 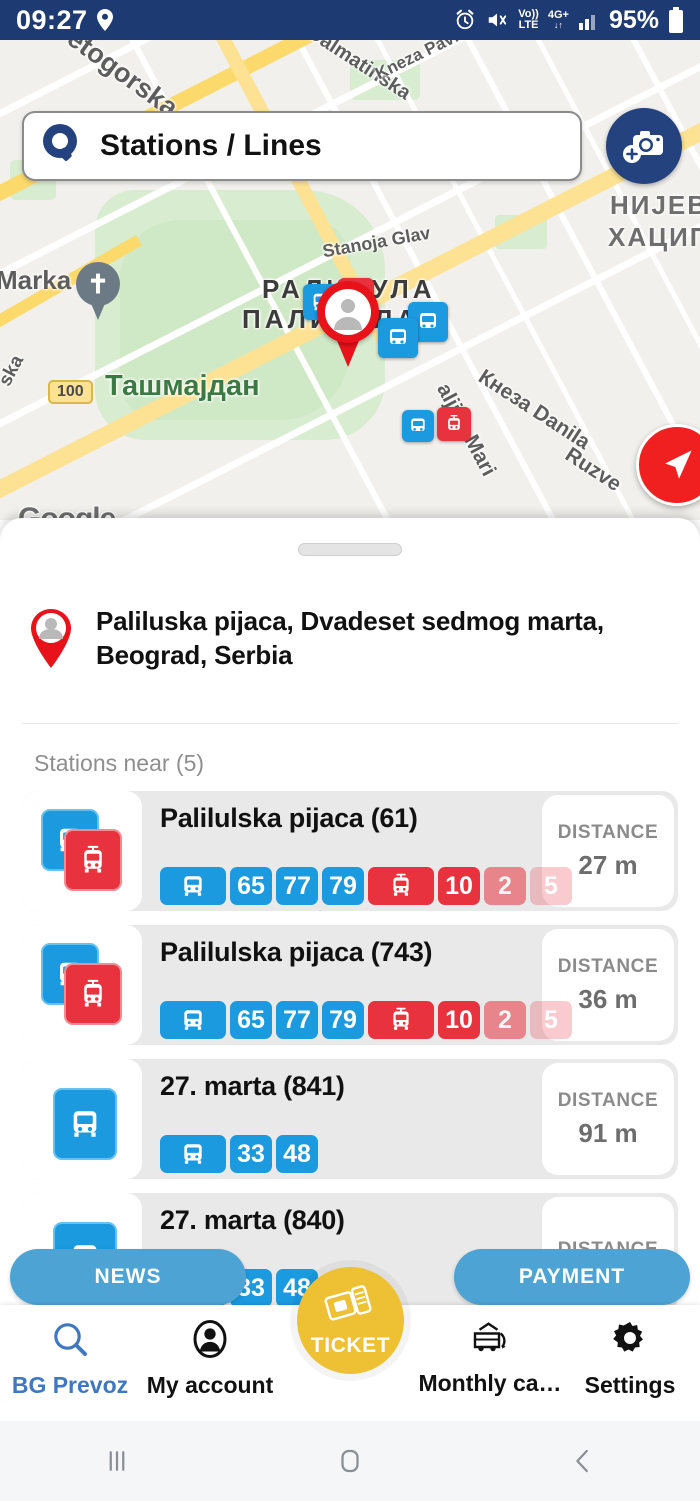 I want to click on ticket-label: TICKET, so click(x=350, y=1345).